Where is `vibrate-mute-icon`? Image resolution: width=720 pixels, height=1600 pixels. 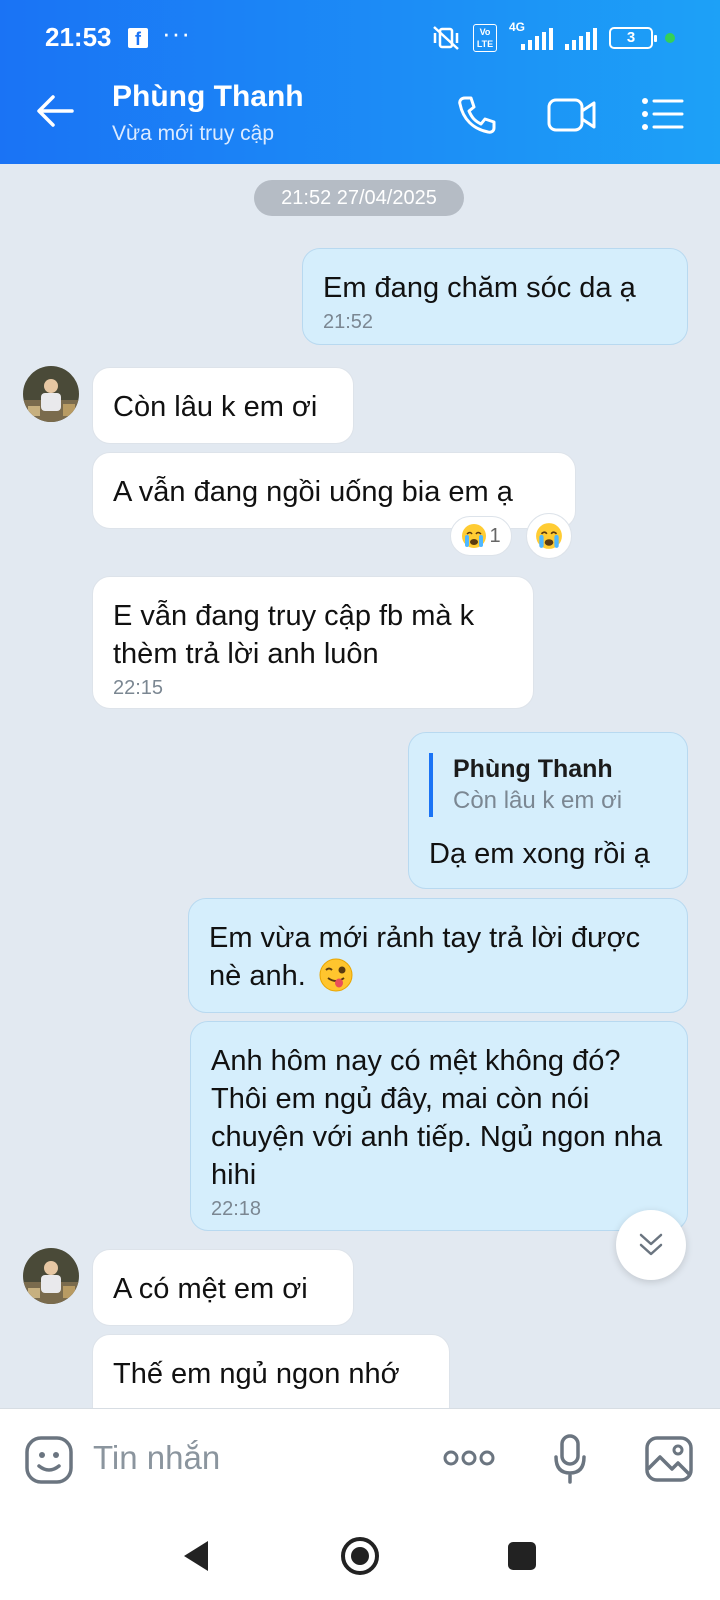
vibrate-mute-icon is located at coordinates (446, 38).